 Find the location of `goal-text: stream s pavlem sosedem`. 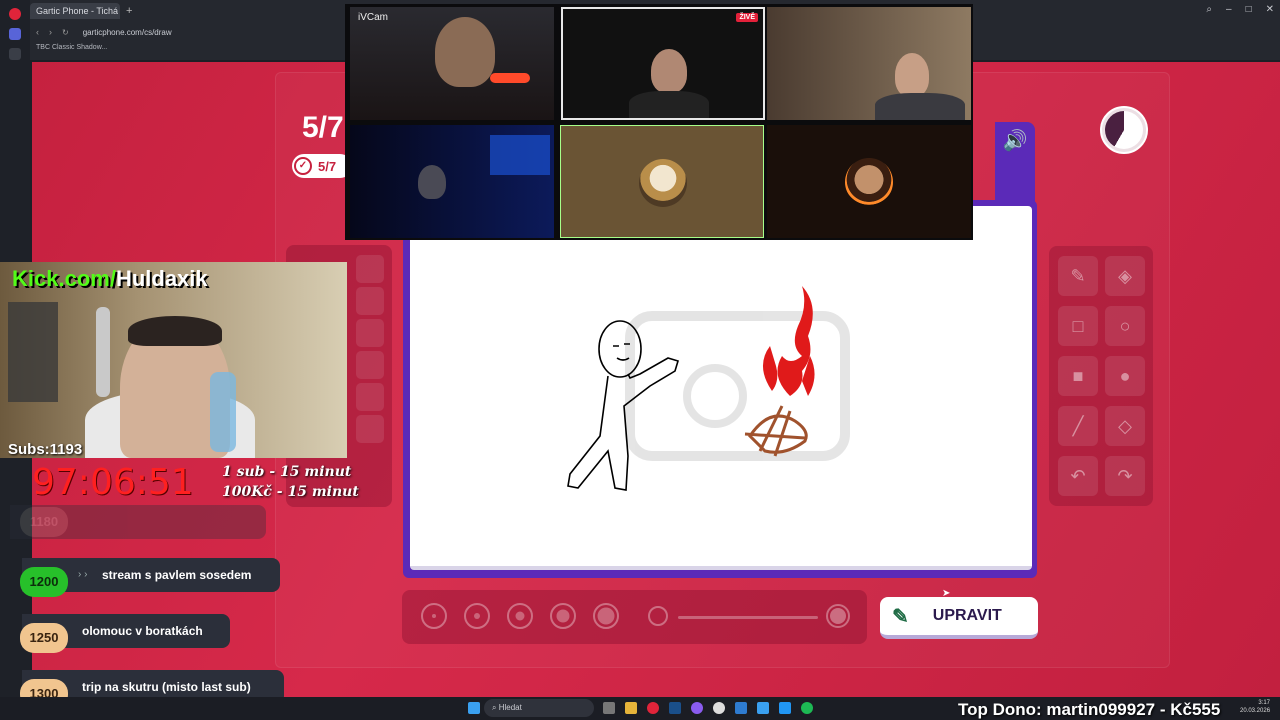

goal-text: stream s pavlem sosedem is located at coordinates (177, 575).